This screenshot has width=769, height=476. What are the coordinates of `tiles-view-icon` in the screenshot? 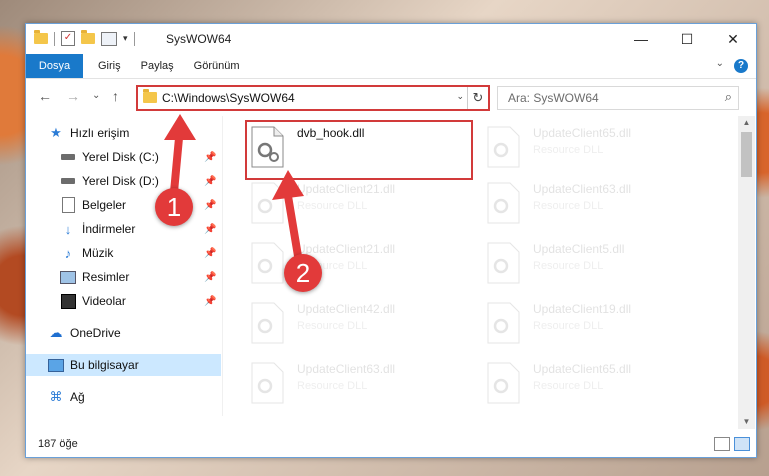 It's located at (742, 444).